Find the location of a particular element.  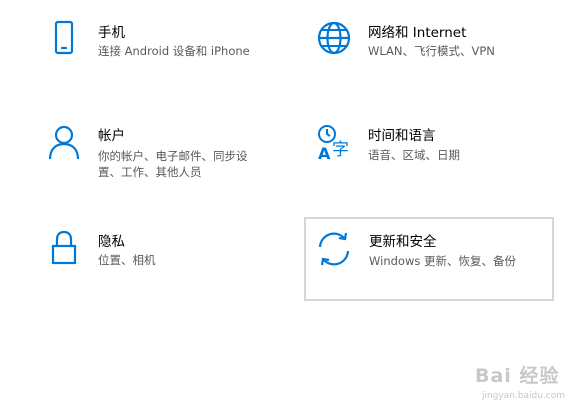

tile-desc: Windows 更新、恢复、备份 is located at coordinates (442, 261).